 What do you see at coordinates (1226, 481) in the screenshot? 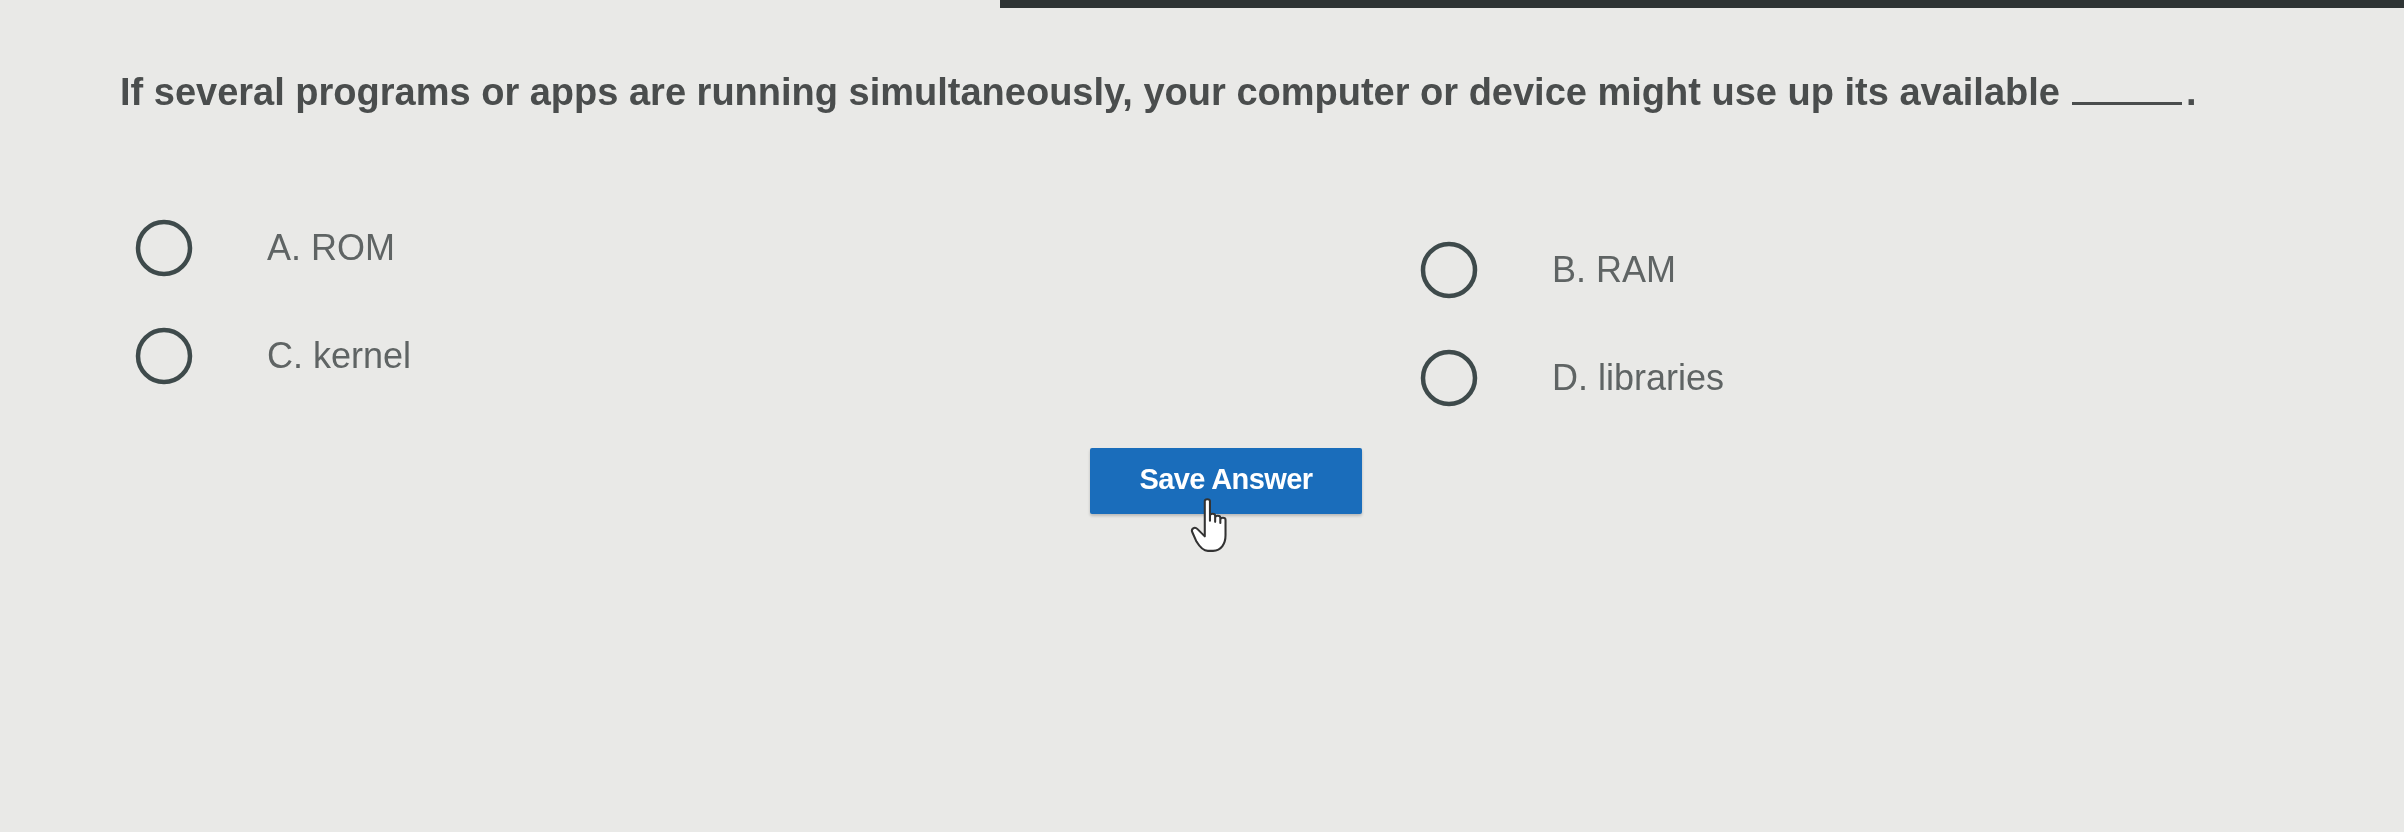
I see `save-answer-button: Save Answer` at bounding box center [1226, 481].